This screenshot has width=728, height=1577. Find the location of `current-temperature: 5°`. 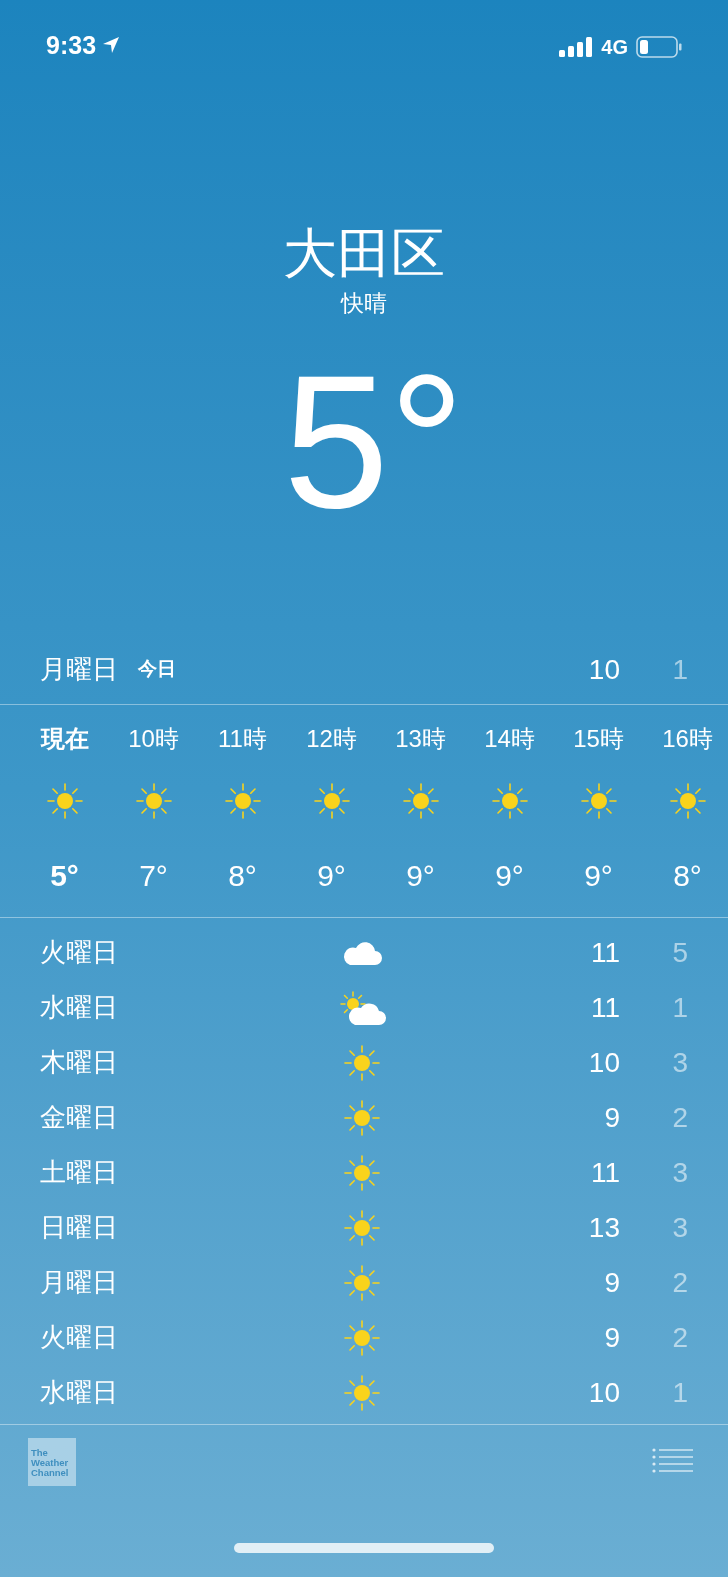

current-temperature: 5° is located at coordinates (373, 441).